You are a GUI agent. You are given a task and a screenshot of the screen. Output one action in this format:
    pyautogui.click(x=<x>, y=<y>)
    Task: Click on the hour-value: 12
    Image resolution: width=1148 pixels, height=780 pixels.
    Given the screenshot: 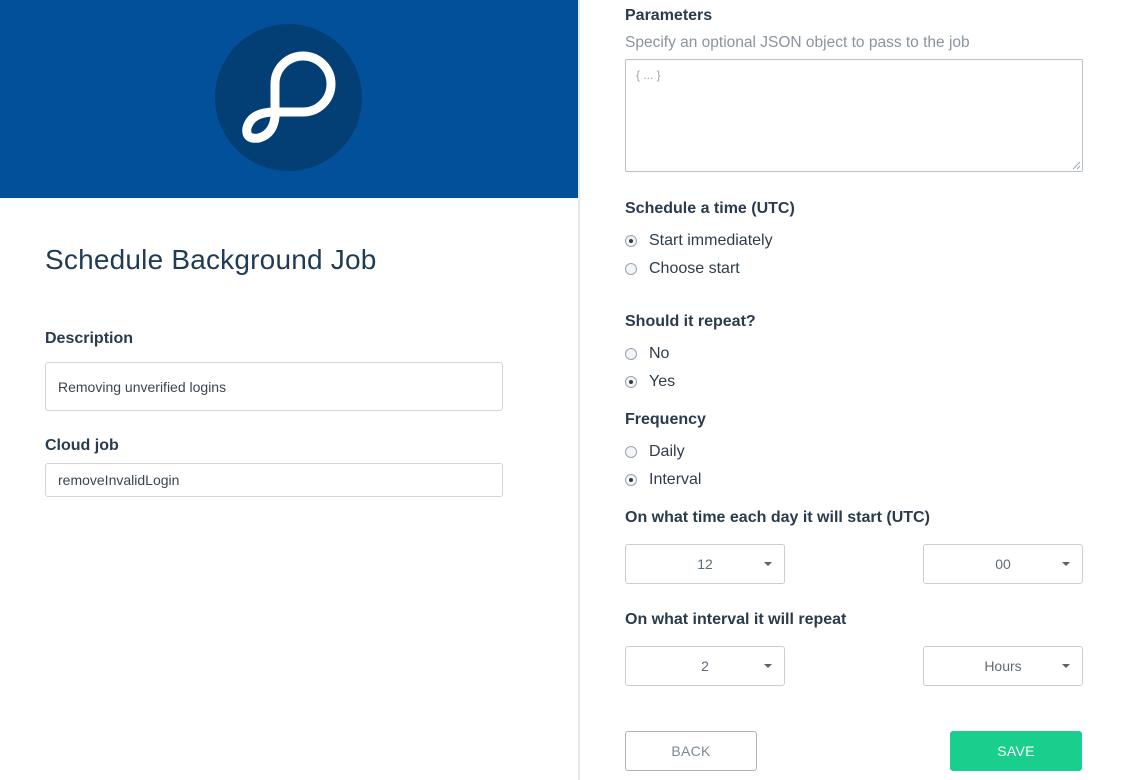 What is the action you would take?
    pyautogui.click(x=705, y=564)
    